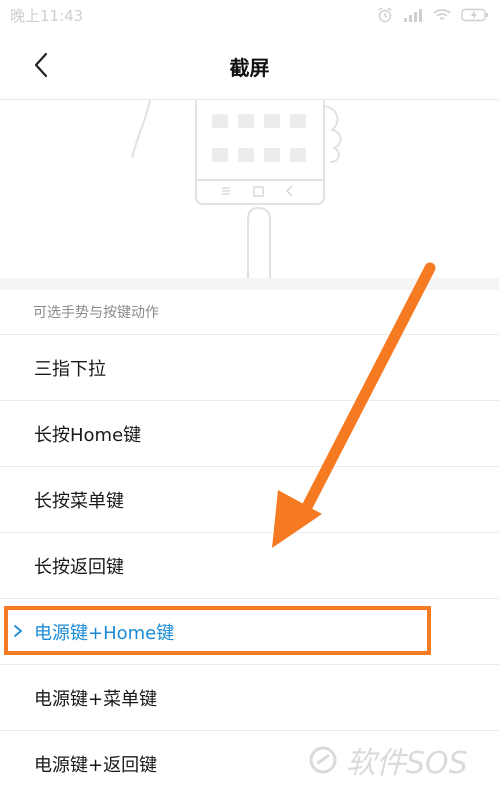 This screenshot has width=499, height=796. What do you see at coordinates (96, 699) in the screenshot?
I see `option-label: 电源键+菜单键` at bounding box center [96, 699].